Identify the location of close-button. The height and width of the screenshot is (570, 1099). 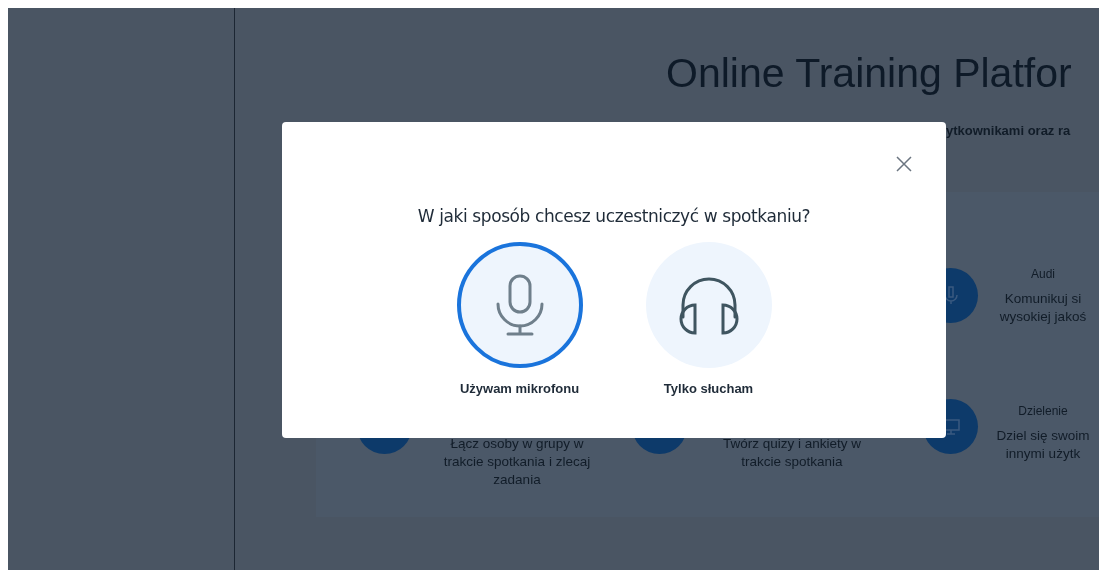
(904, 164).